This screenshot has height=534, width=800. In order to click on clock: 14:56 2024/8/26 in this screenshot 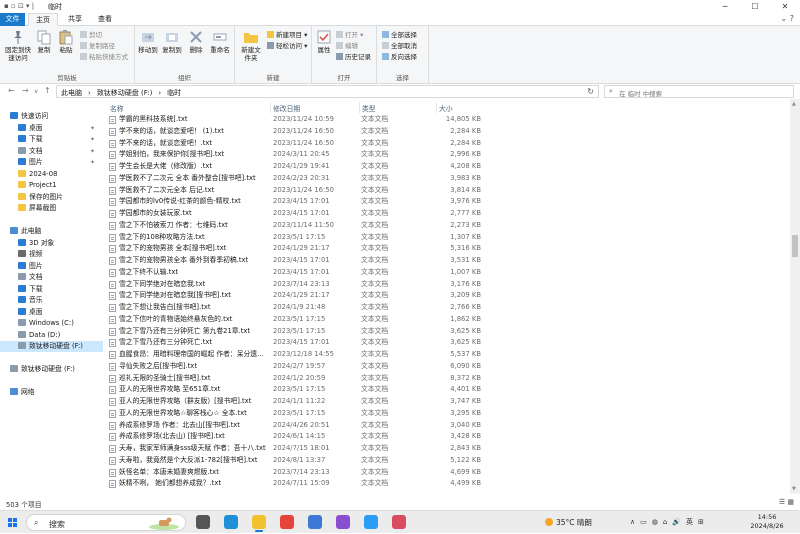, I will do `click(767, 522)`.